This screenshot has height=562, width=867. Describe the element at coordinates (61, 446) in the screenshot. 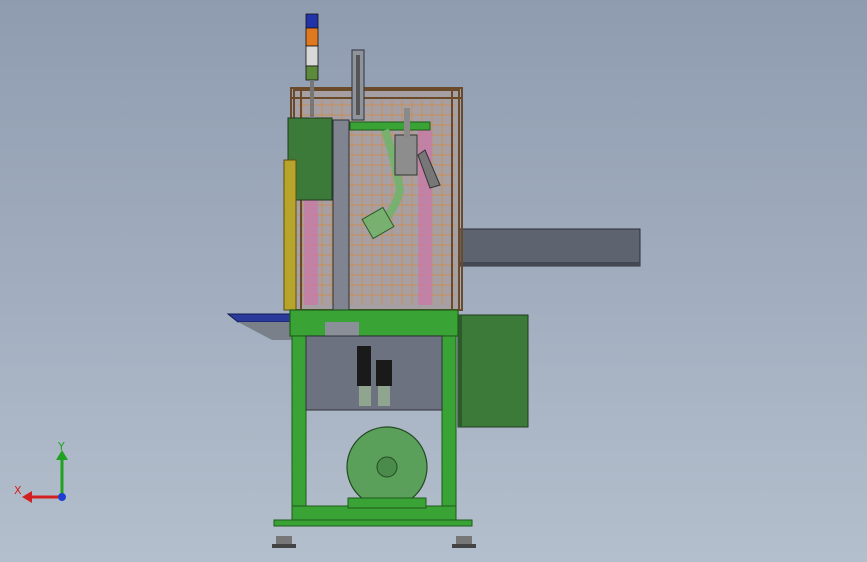

I see `y-axis-label: Y` at that location.